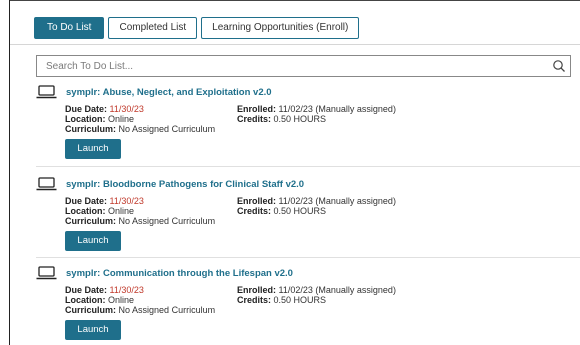 The height and width of the screenshot is (345, 580). Describe the element at coordinates (559, 66) in the screenshot. I see `search-icon` at that location.